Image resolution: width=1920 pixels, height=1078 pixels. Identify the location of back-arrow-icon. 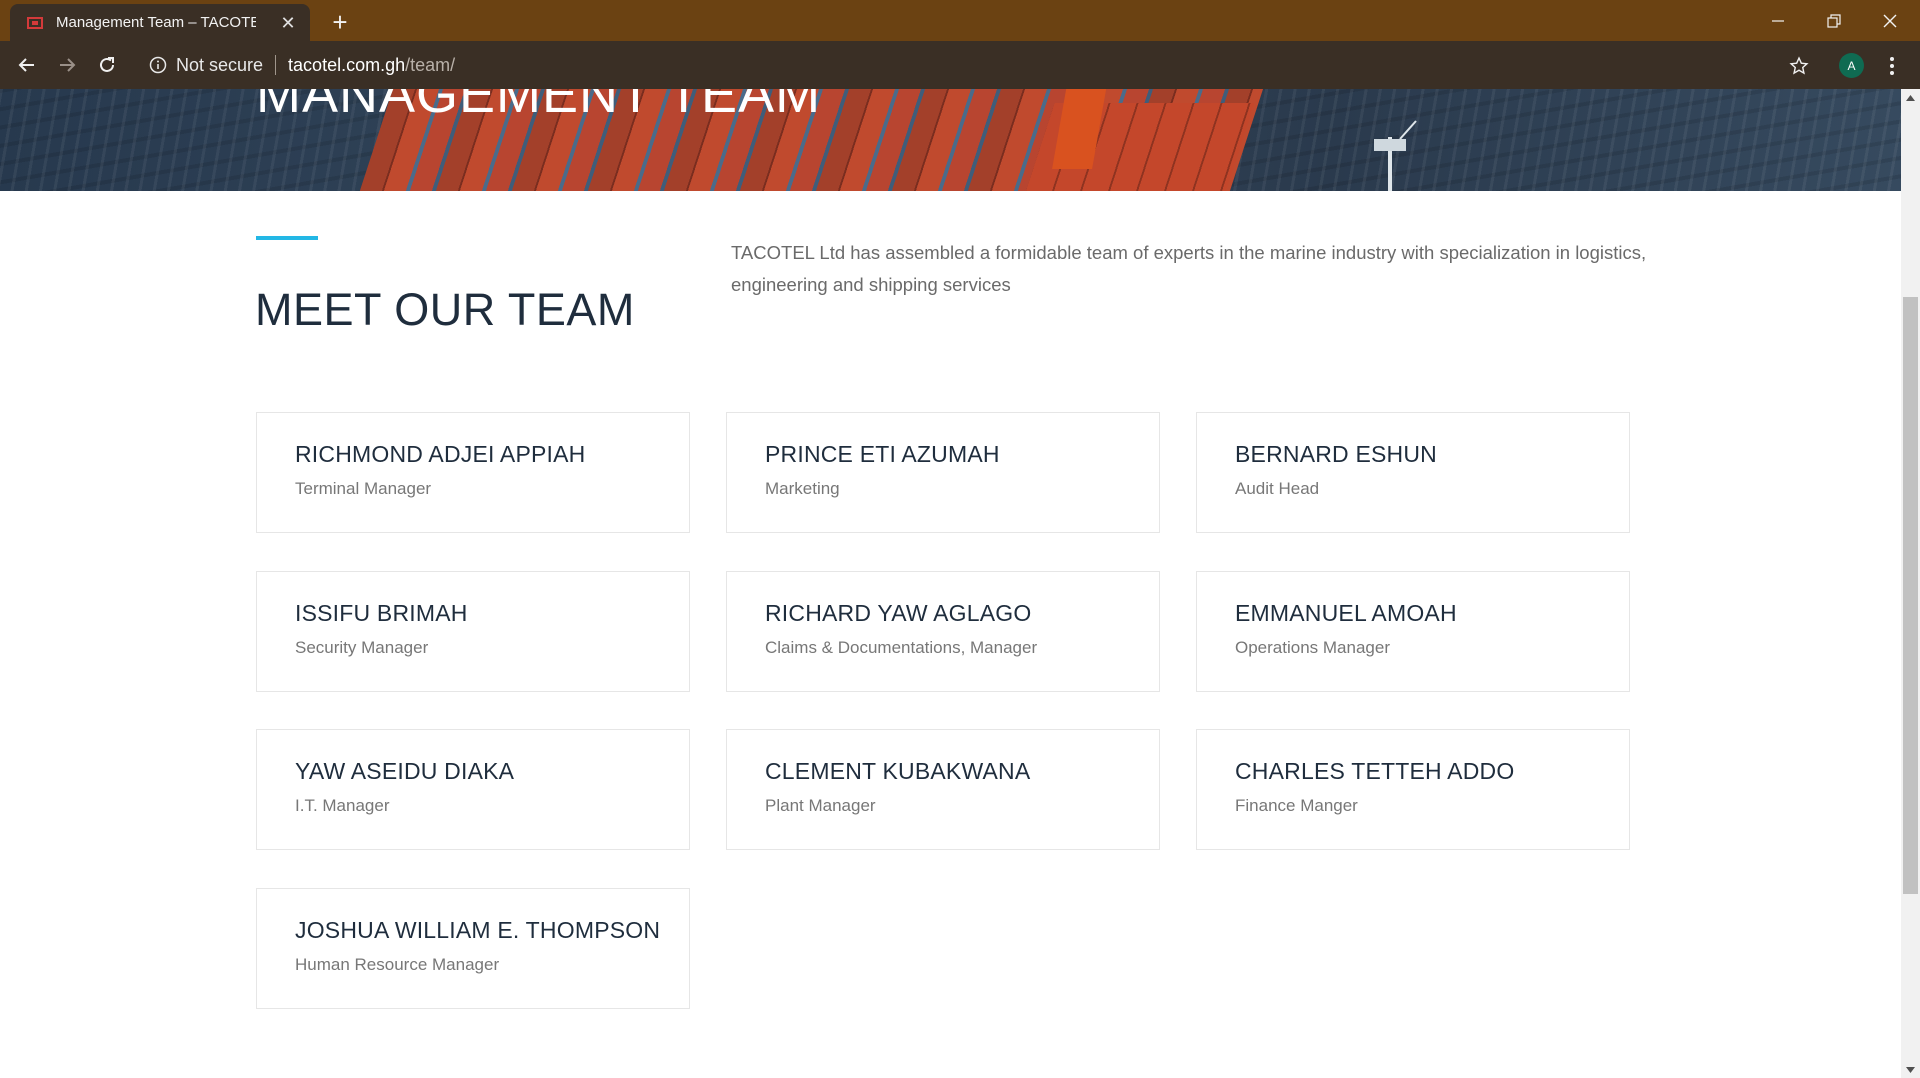
(27, 65).